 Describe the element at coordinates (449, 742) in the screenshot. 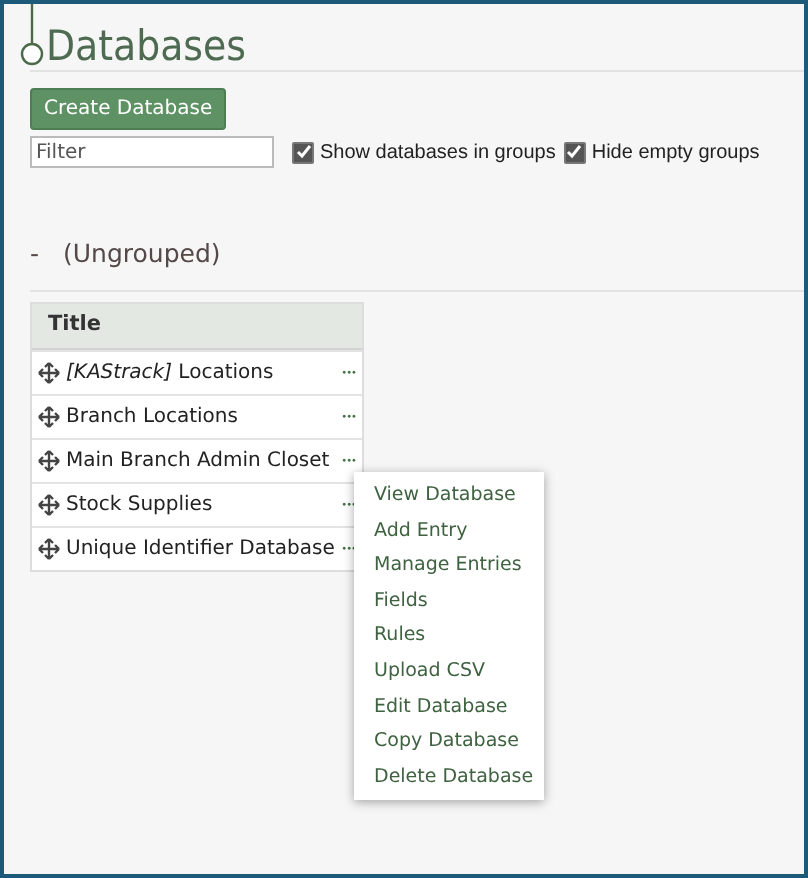

I see `menu-item: Copy Database` at that location.